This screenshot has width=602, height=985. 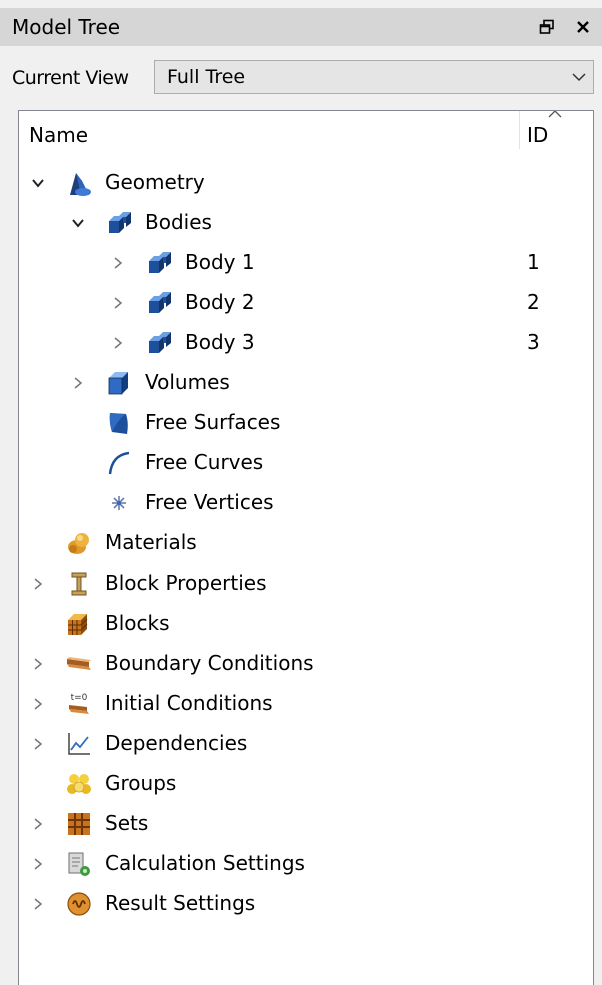 I want to click on tree-item-label: Result Settings, so click(x=180, y=902).